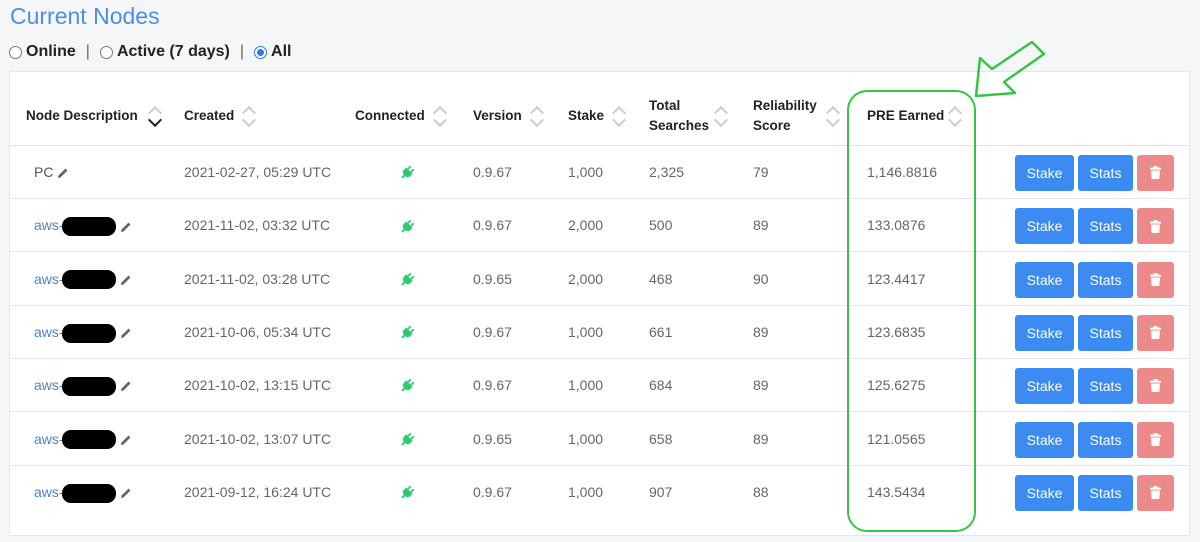  What do you see at coordinates (209, 116) in the screenshot?
I see `header-created: Created` at bounding box center [209, 116].